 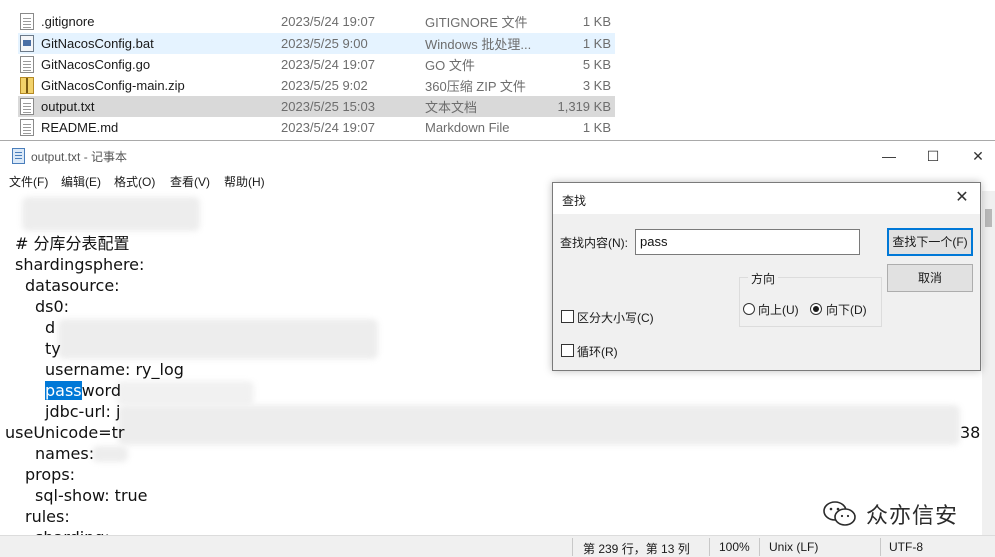 What do you see at coordinates (83, 411) in the screenshot?
I see `code-line: jdbc-url: j` at bounding box center [83, 411].